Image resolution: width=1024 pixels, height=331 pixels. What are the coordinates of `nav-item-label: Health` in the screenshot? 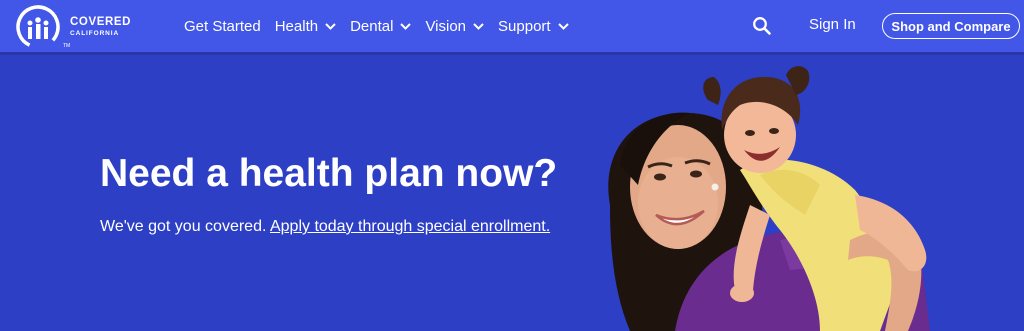 It's located at (296, 26).